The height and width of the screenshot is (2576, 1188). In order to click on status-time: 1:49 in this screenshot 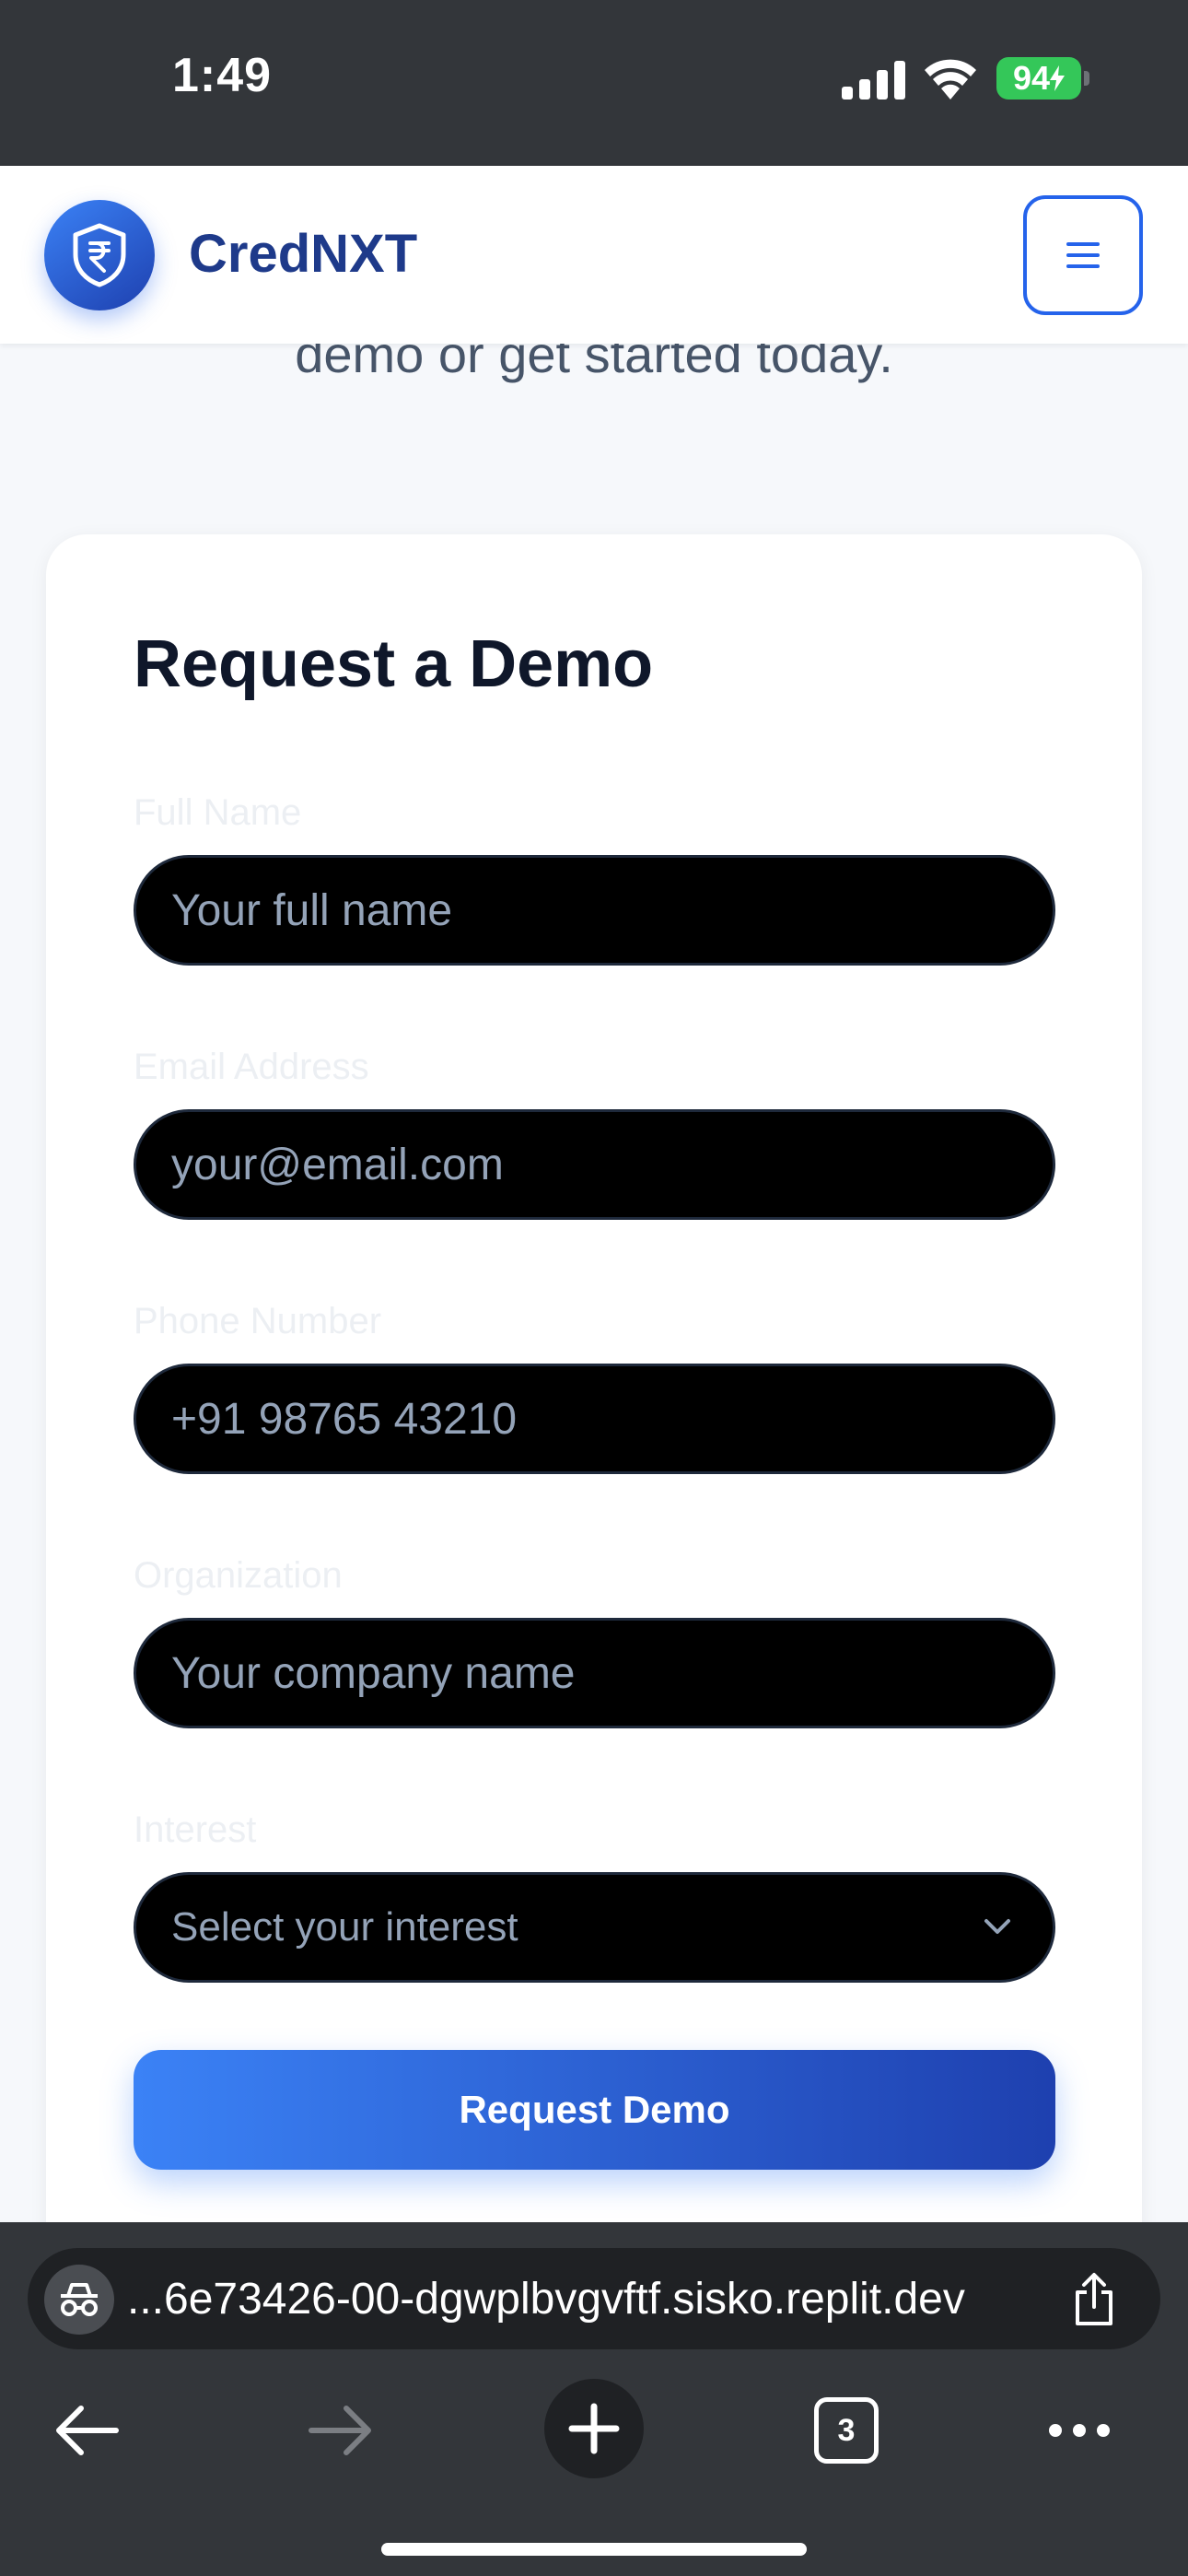, I will do `click(222, 75)`.